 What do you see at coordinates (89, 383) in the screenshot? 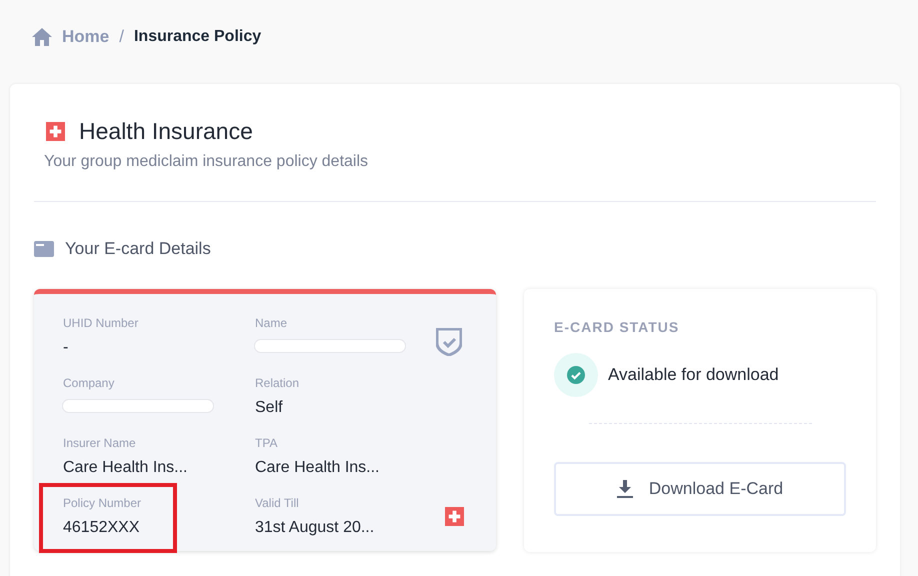
I see `field-label: Company` at bounding box center [89, 383].